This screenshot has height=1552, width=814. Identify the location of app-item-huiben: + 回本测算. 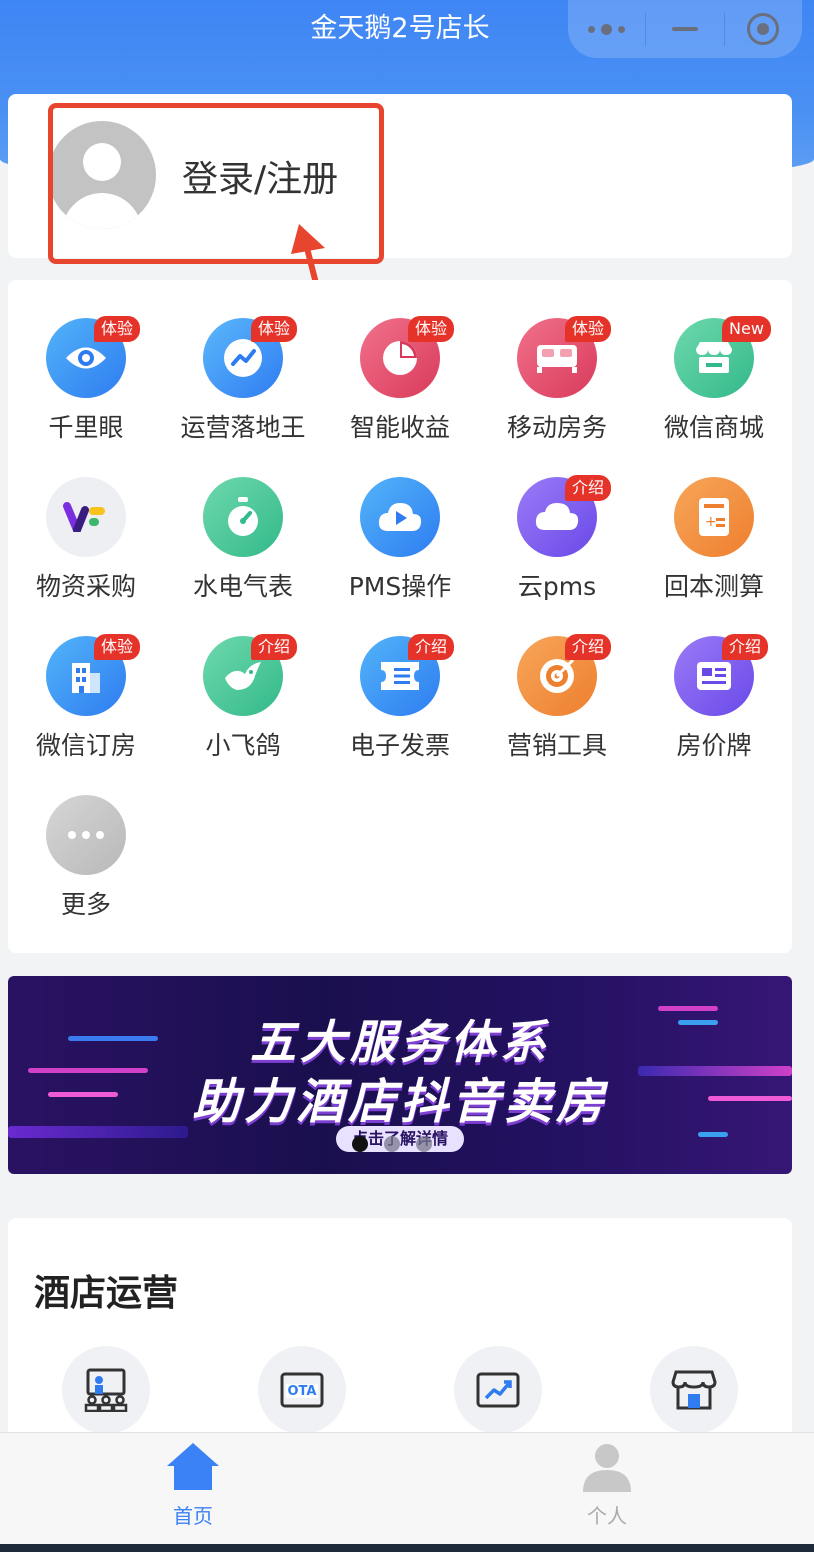
(714, 540).